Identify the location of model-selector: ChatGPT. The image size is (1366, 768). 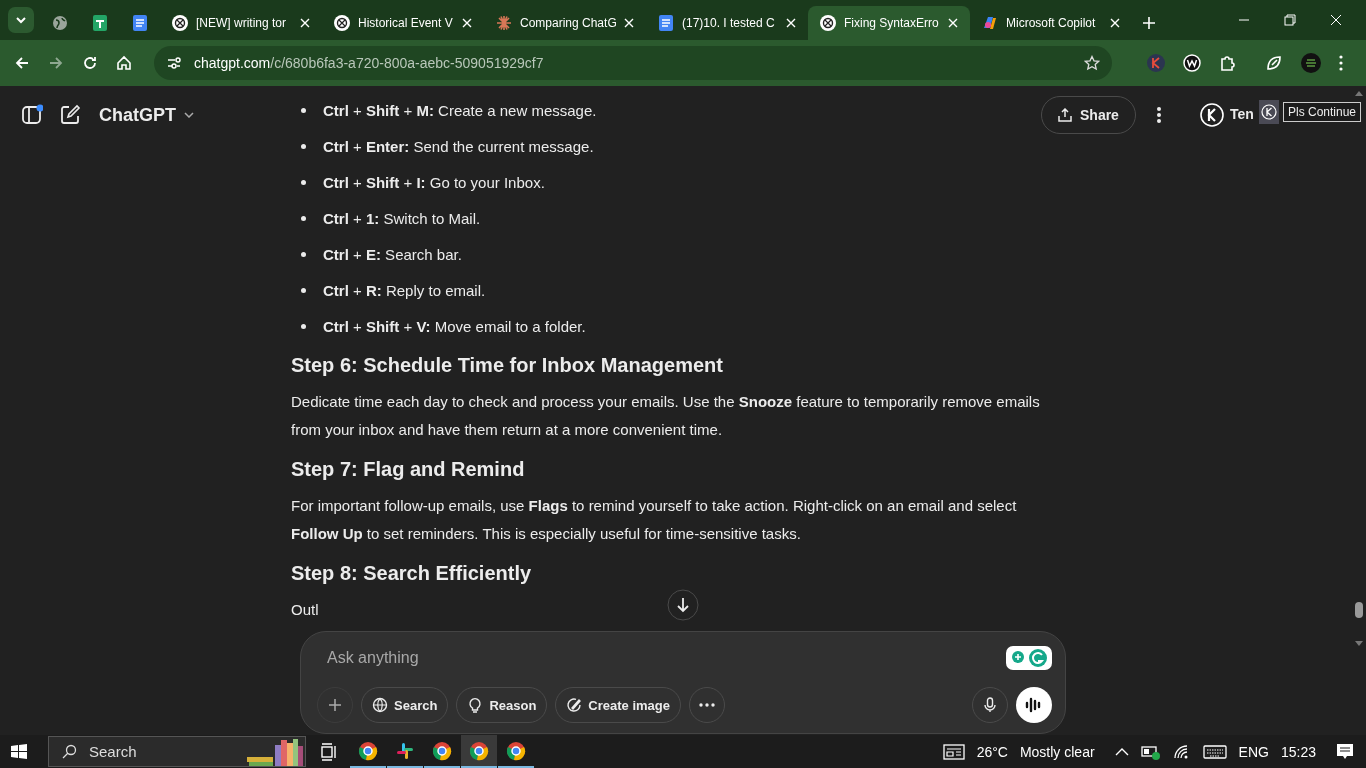
(146, 115).